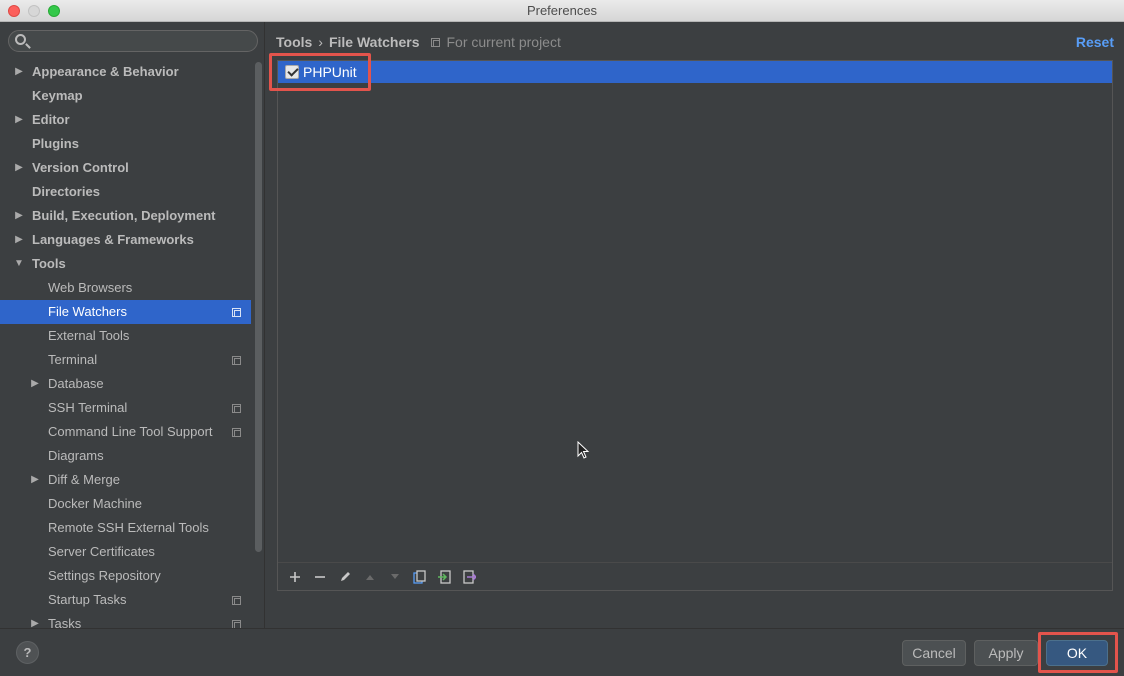 The height and width of the screenshot is (676, 1124). What do you see at coordinates (319, 577) in the screenshot?
I see `remove-icon` at bounding box center [319, 577].